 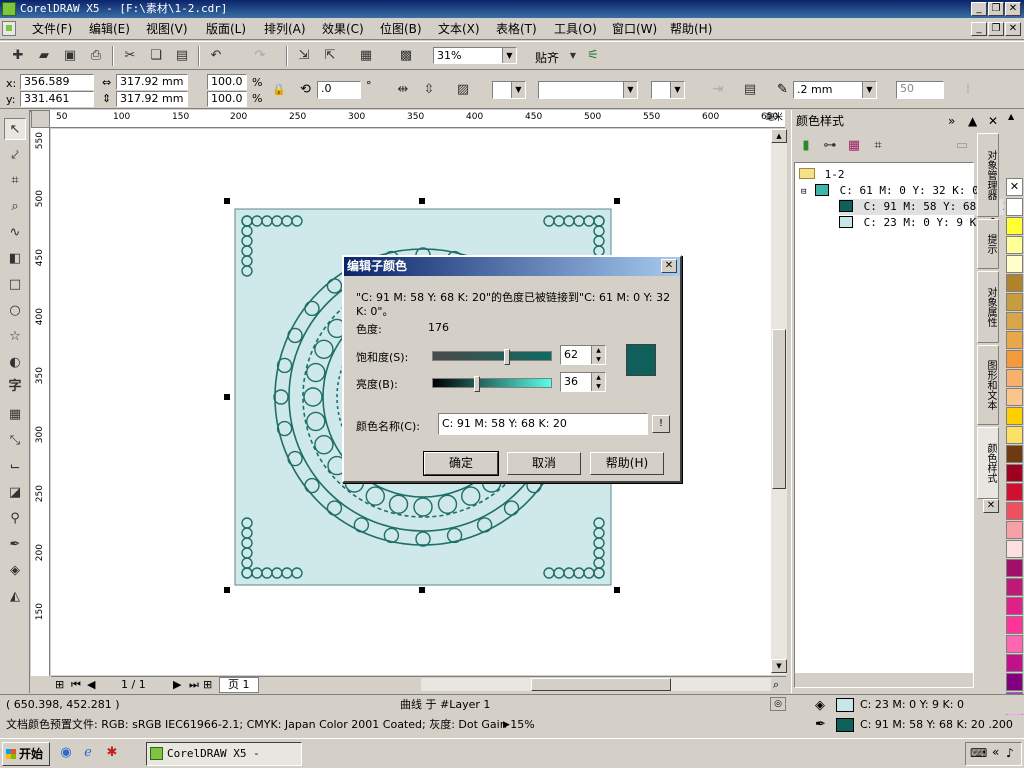 I want to click on basic-shapes-icon: ◐, so click(x=15, y=363).